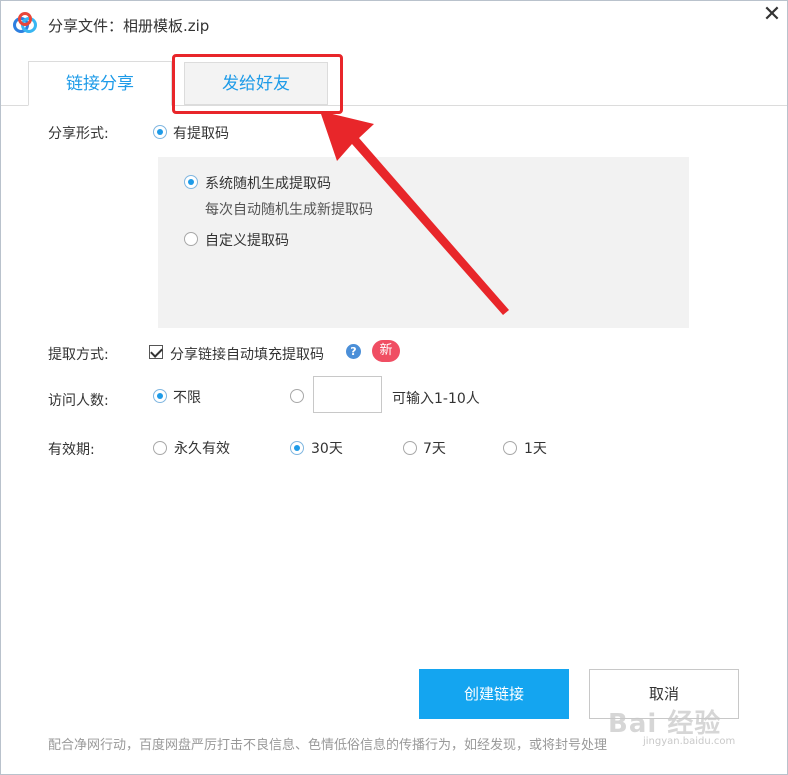  I want to click on validity-1-day-radio, so click(510, 448).